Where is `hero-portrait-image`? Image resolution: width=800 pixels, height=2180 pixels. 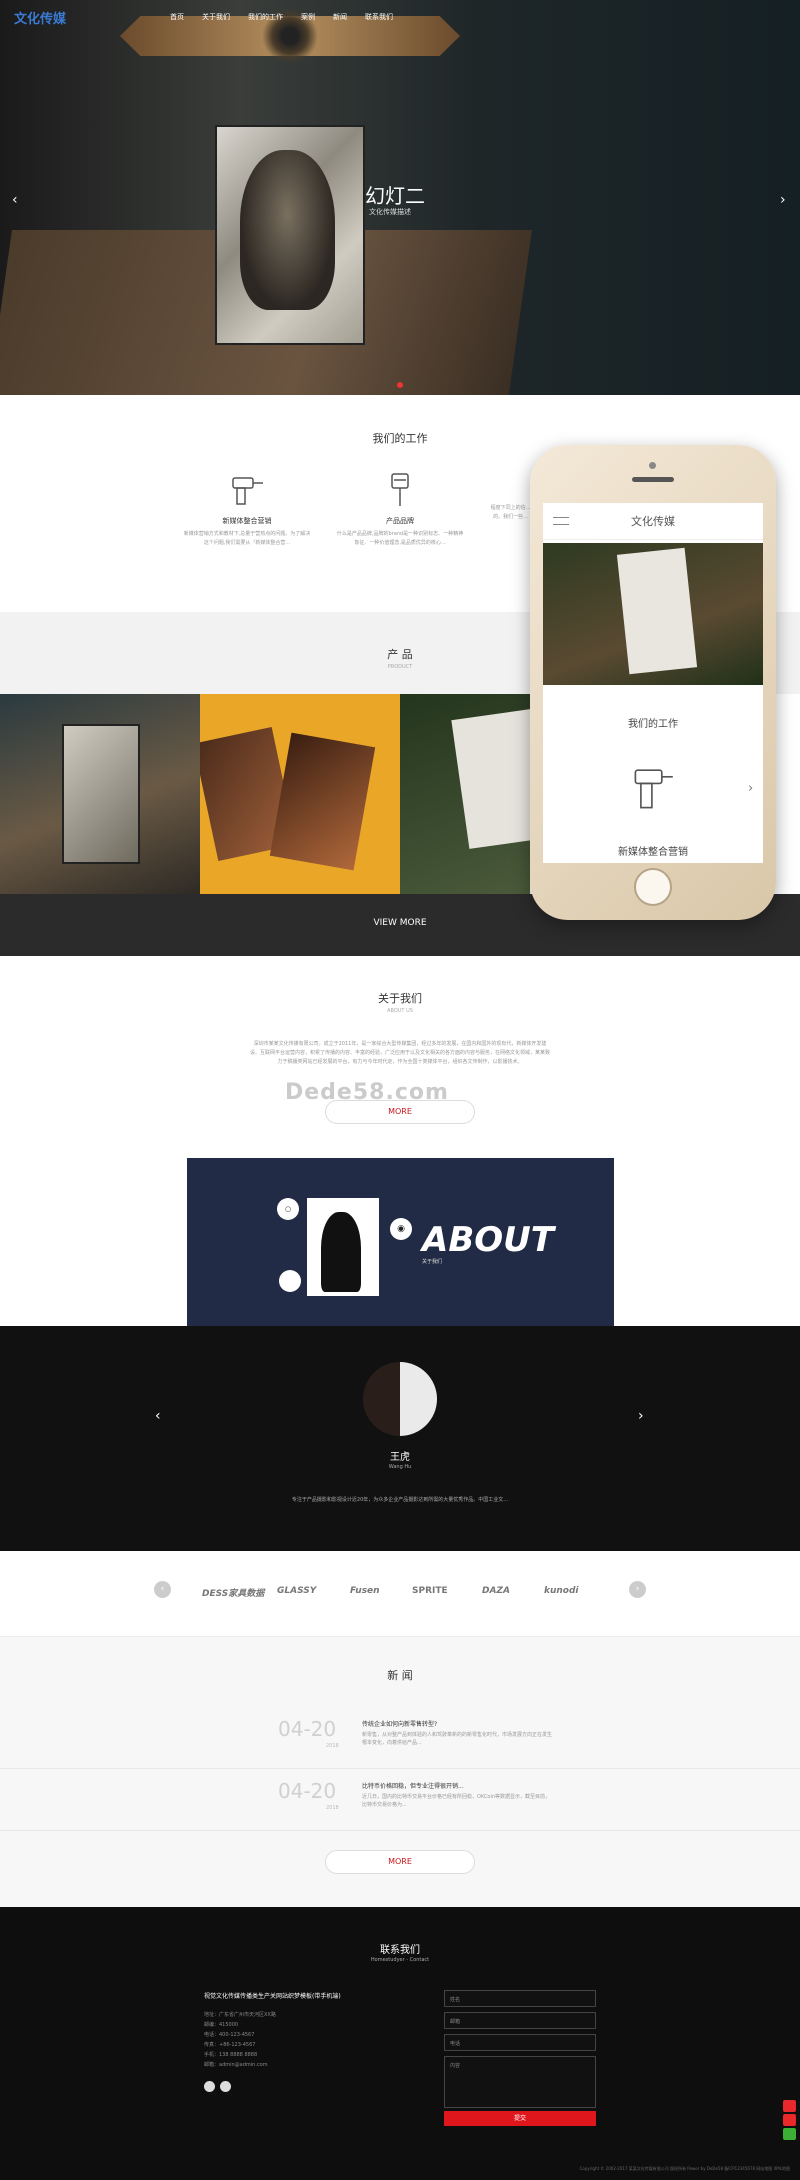
hero-portrait-image is located at coordinates (287, 230).